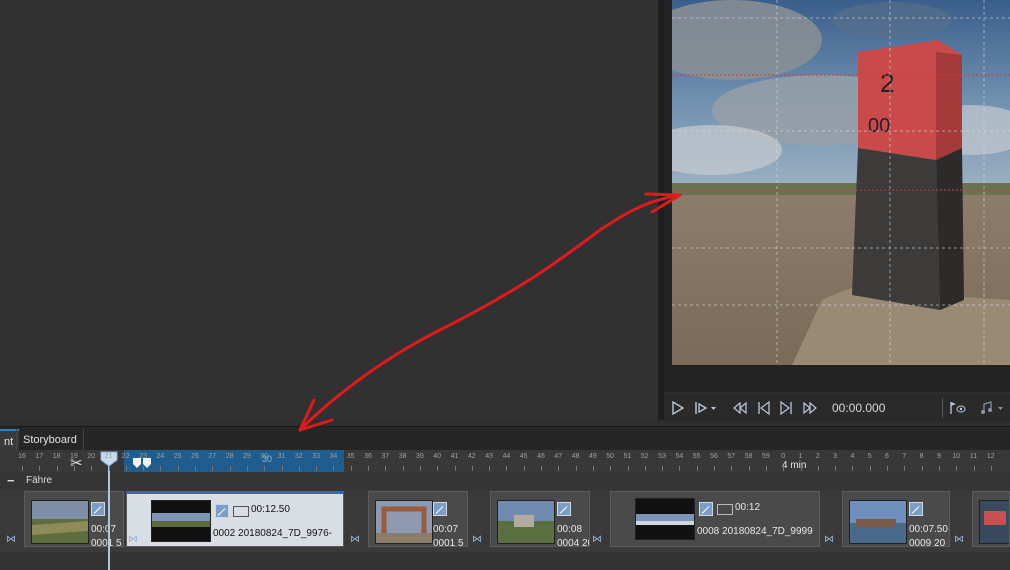 The height and width of the screenshot is (570, 1010). What do you see at coordinates (786, 408) in the screenshot?
I see `next-frame-icon` at bounding box center [786, 408].